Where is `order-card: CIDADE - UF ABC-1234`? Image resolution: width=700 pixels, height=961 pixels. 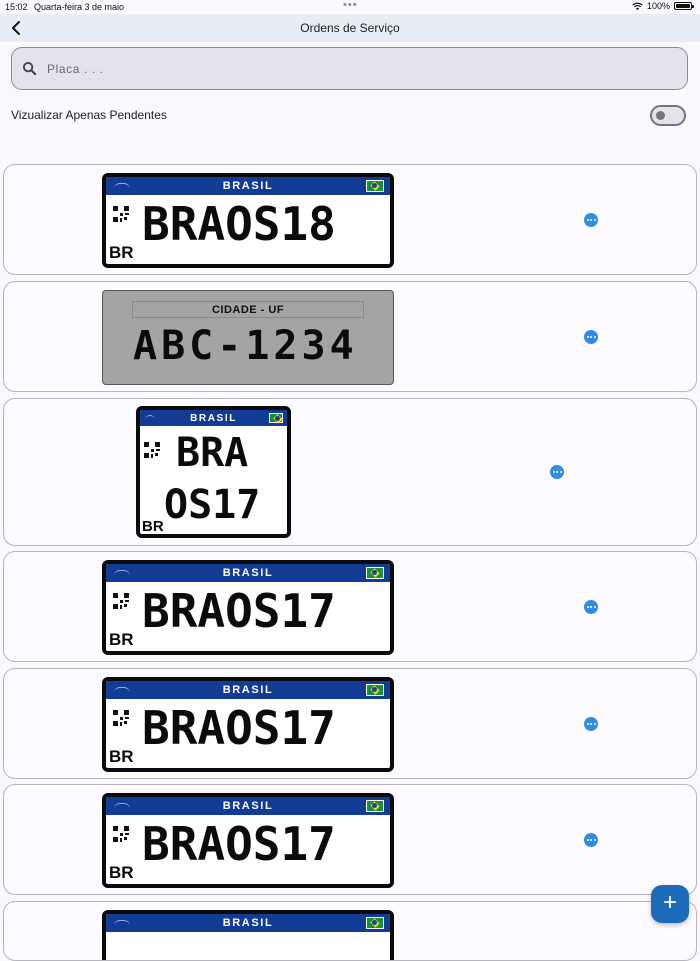 order-card: CIDADE - UF ABC-1234 is located at coordinates (350, 336).